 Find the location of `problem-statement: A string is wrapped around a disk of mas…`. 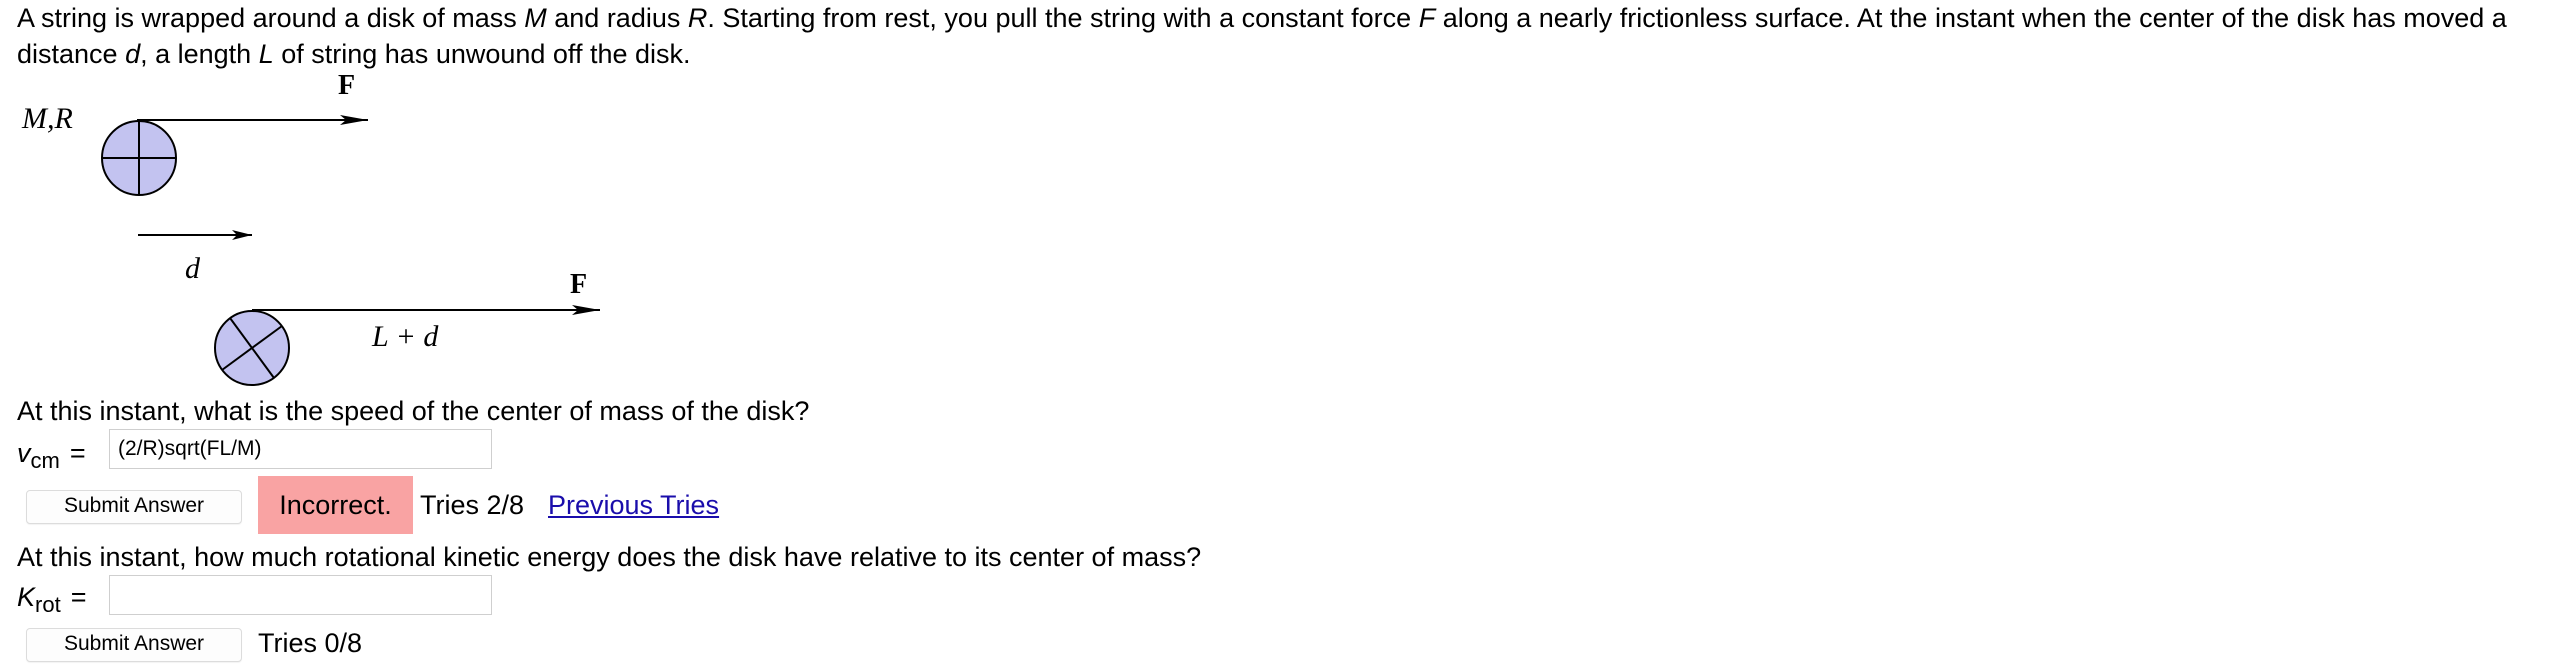

problem-statement: A string is wrapped around a disk of mas… is located at coordinates (1279, 36).